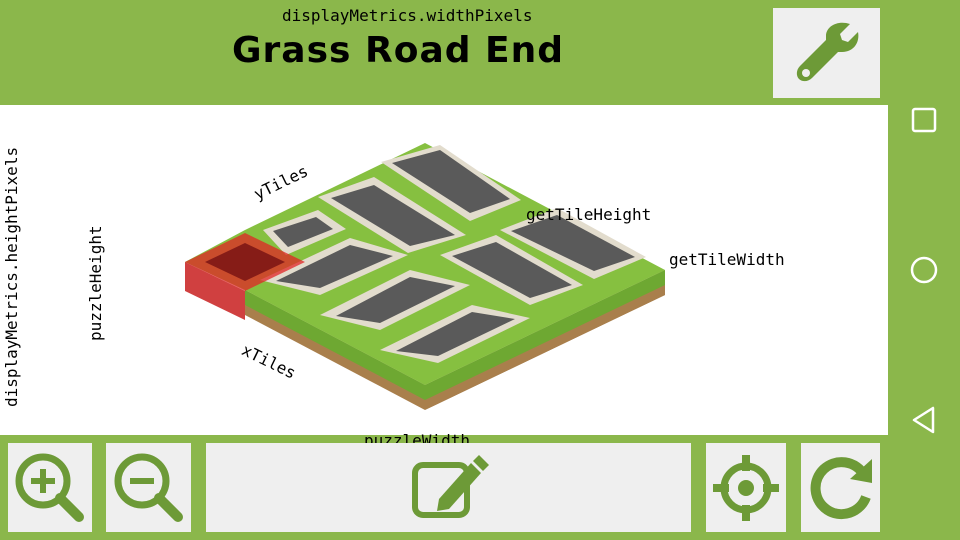  I want to click on zoom-out-icon, so click(148, 487).